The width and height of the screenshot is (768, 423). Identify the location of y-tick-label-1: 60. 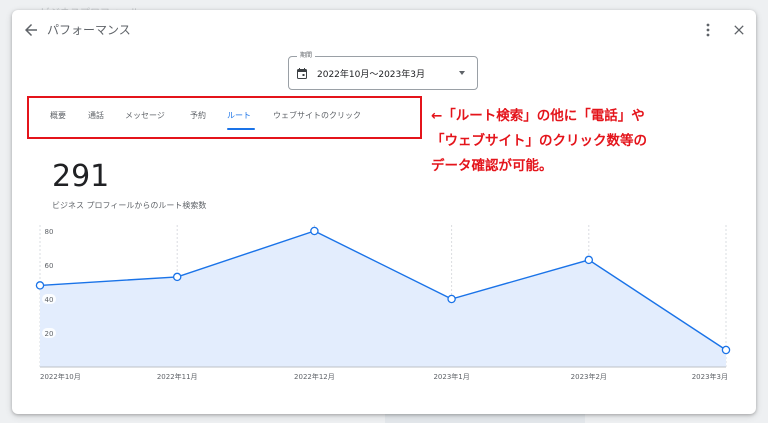
(49, 266).